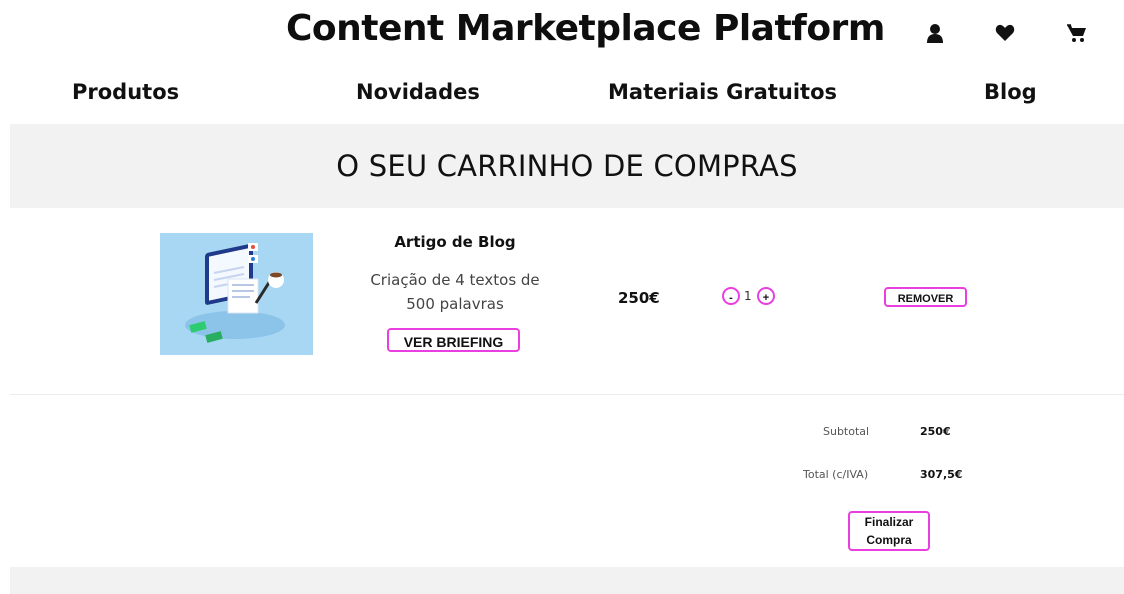 Image resolution: width=1124 pixels, height=594 pixels. What do you see at coordinates (418, 92) in the screenshot?
I see `nav-item-novidades: Novidades` at bounding box center [418, 92].